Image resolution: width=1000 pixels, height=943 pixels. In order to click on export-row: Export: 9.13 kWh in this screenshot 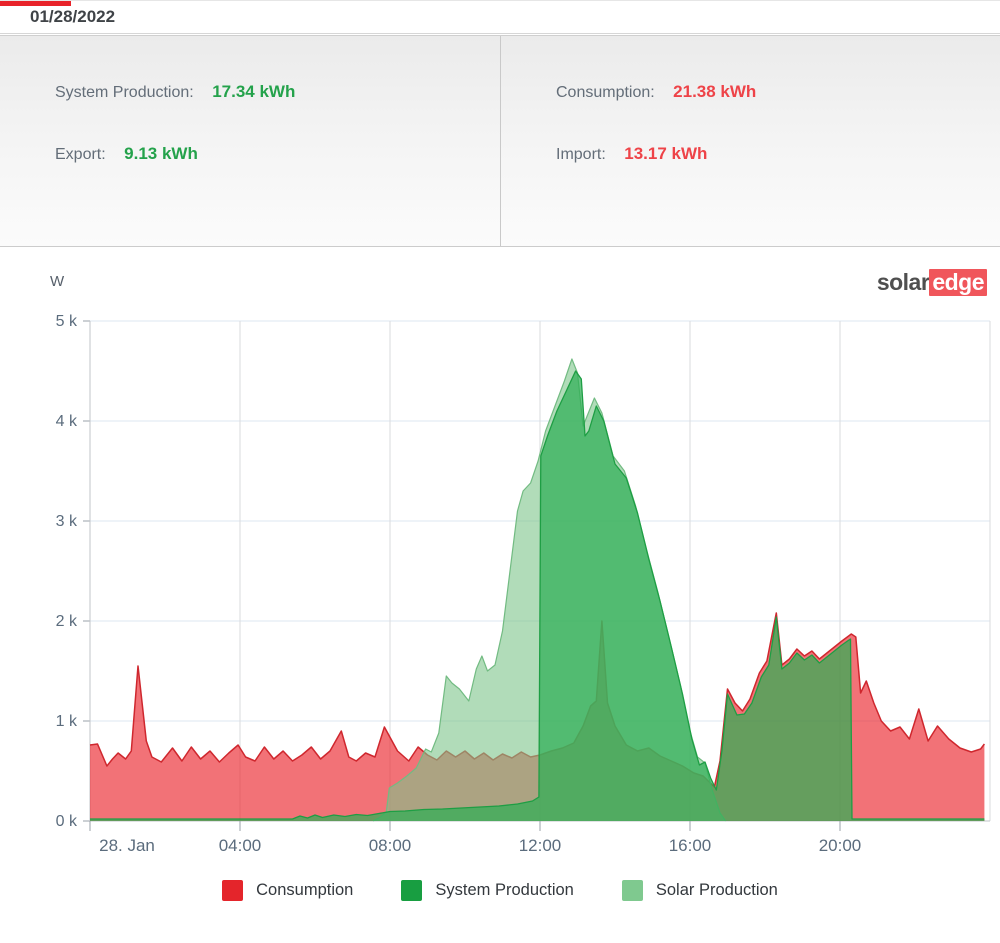, I will do `click(277, 154)`.